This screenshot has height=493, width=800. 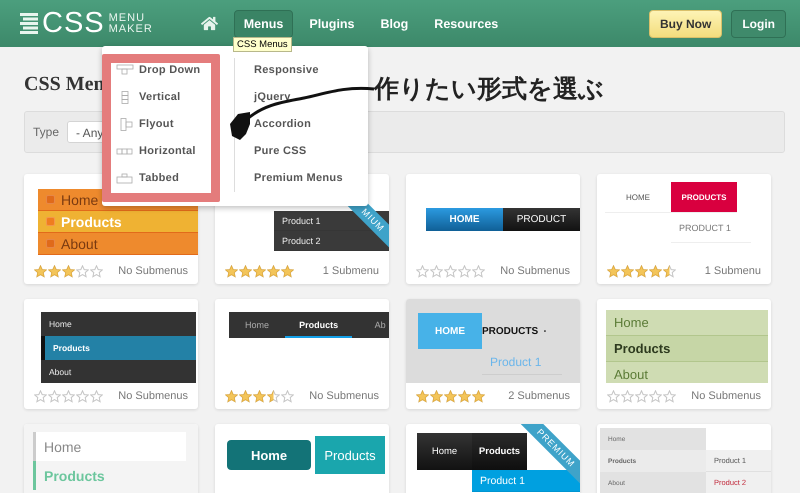 I want to click on logo-text: MAKER, so click(x=130, y=29).